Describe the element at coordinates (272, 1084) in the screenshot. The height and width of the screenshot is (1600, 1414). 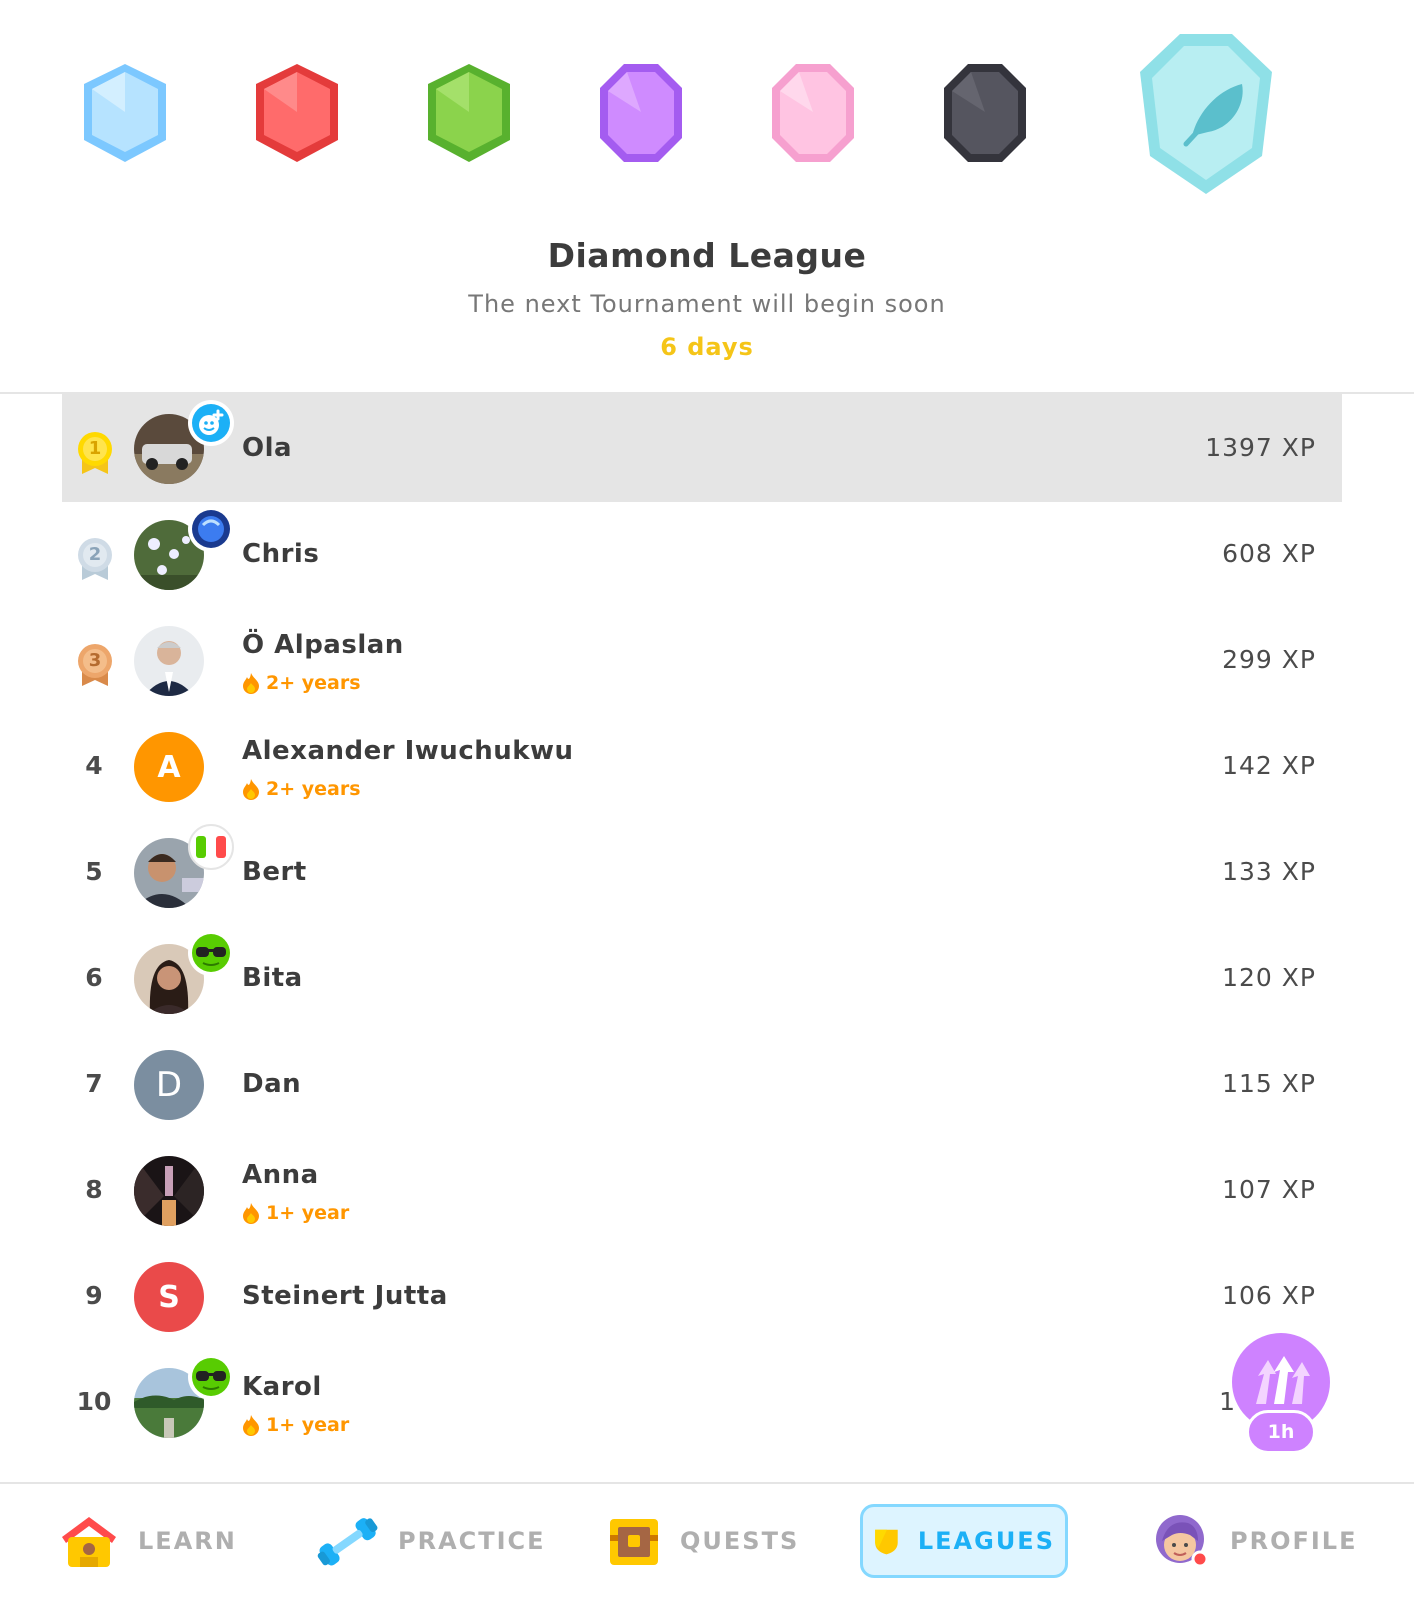
I see `user-name: Dan` at that location.